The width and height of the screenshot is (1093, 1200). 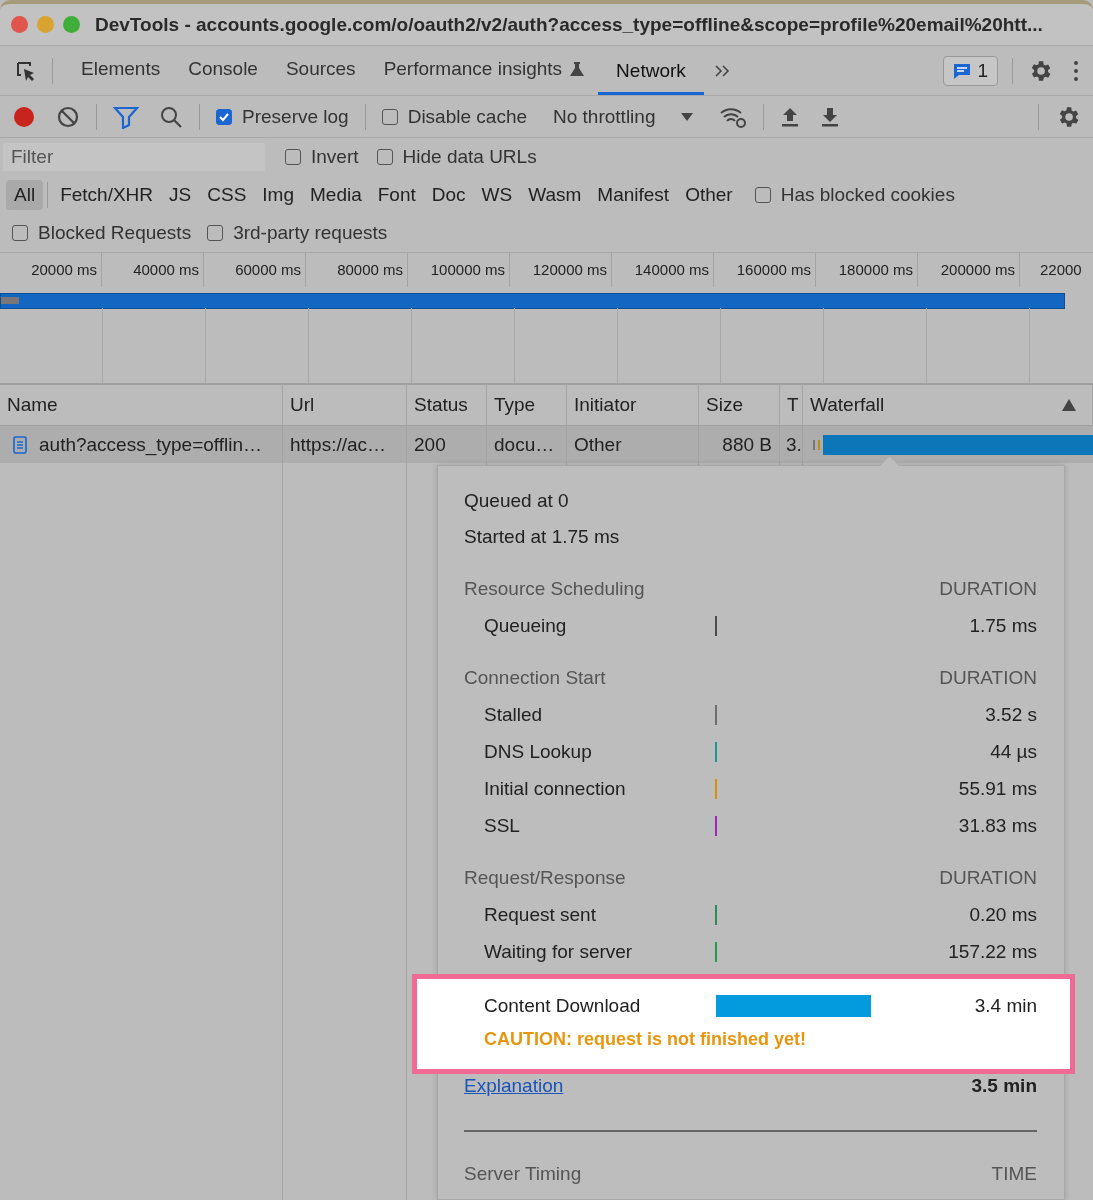 What do you see at coordinates (527, 405) in the screenshot?
I see `column-header: Type` at bounding box center [527, 405].